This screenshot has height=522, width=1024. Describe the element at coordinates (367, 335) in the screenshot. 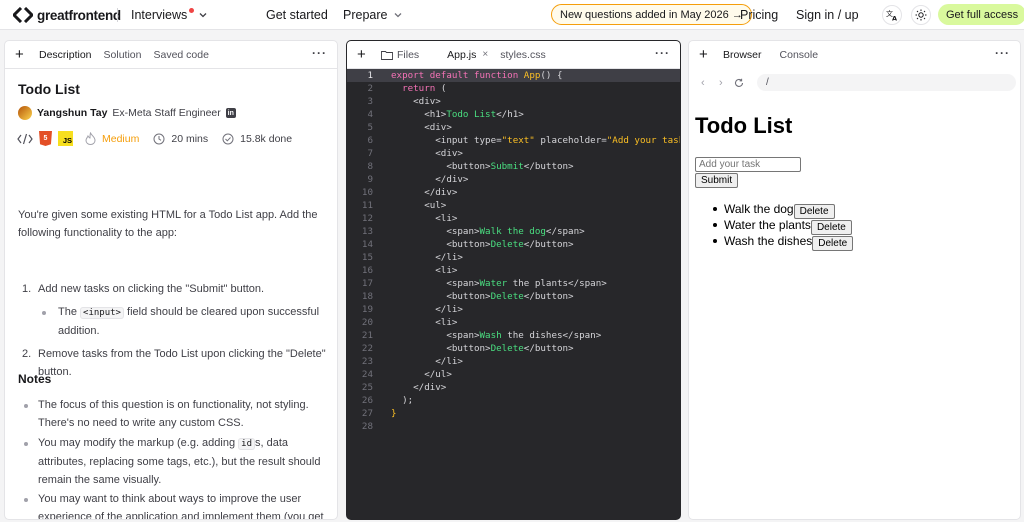

I see `line-number: 21` at that location.